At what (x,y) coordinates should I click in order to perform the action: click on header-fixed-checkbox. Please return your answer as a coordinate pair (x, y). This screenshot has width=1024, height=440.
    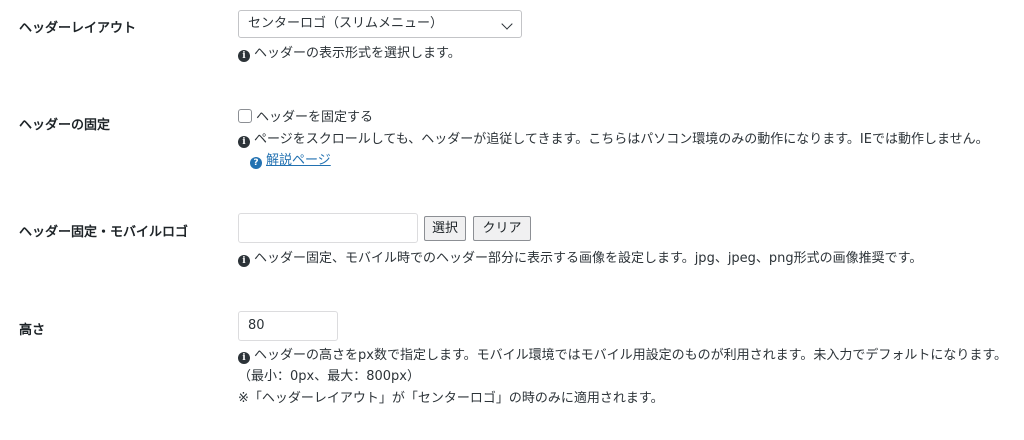
    Looking at the image, I should click on (245, 116).